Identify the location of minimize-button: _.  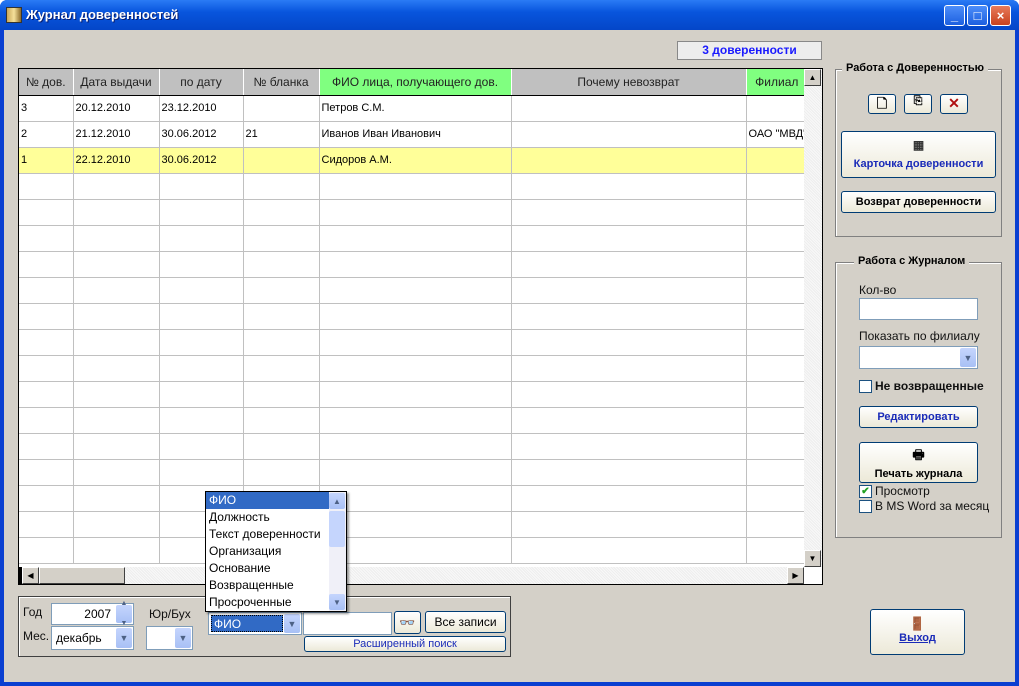
(954, 15).